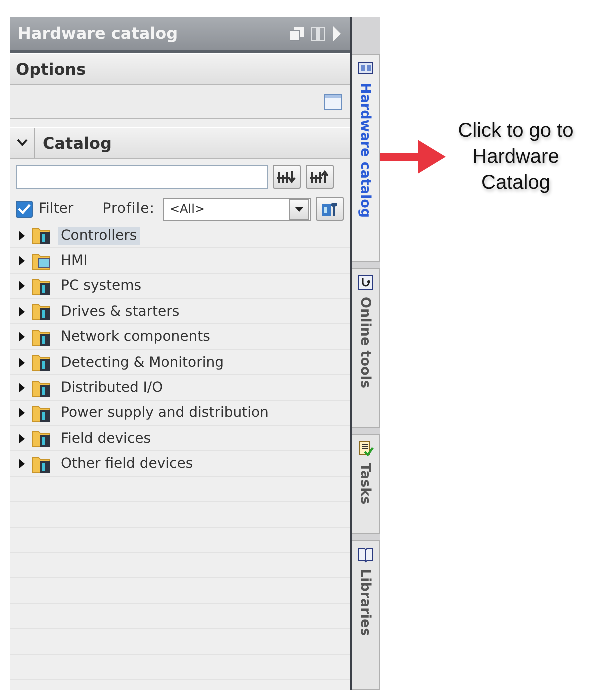 This screenshot has height=698, width=592. What do you see at coordinates (56, 209) in the screenshot?
I see `filter-label: Filter` at bounding box center [56, 209].